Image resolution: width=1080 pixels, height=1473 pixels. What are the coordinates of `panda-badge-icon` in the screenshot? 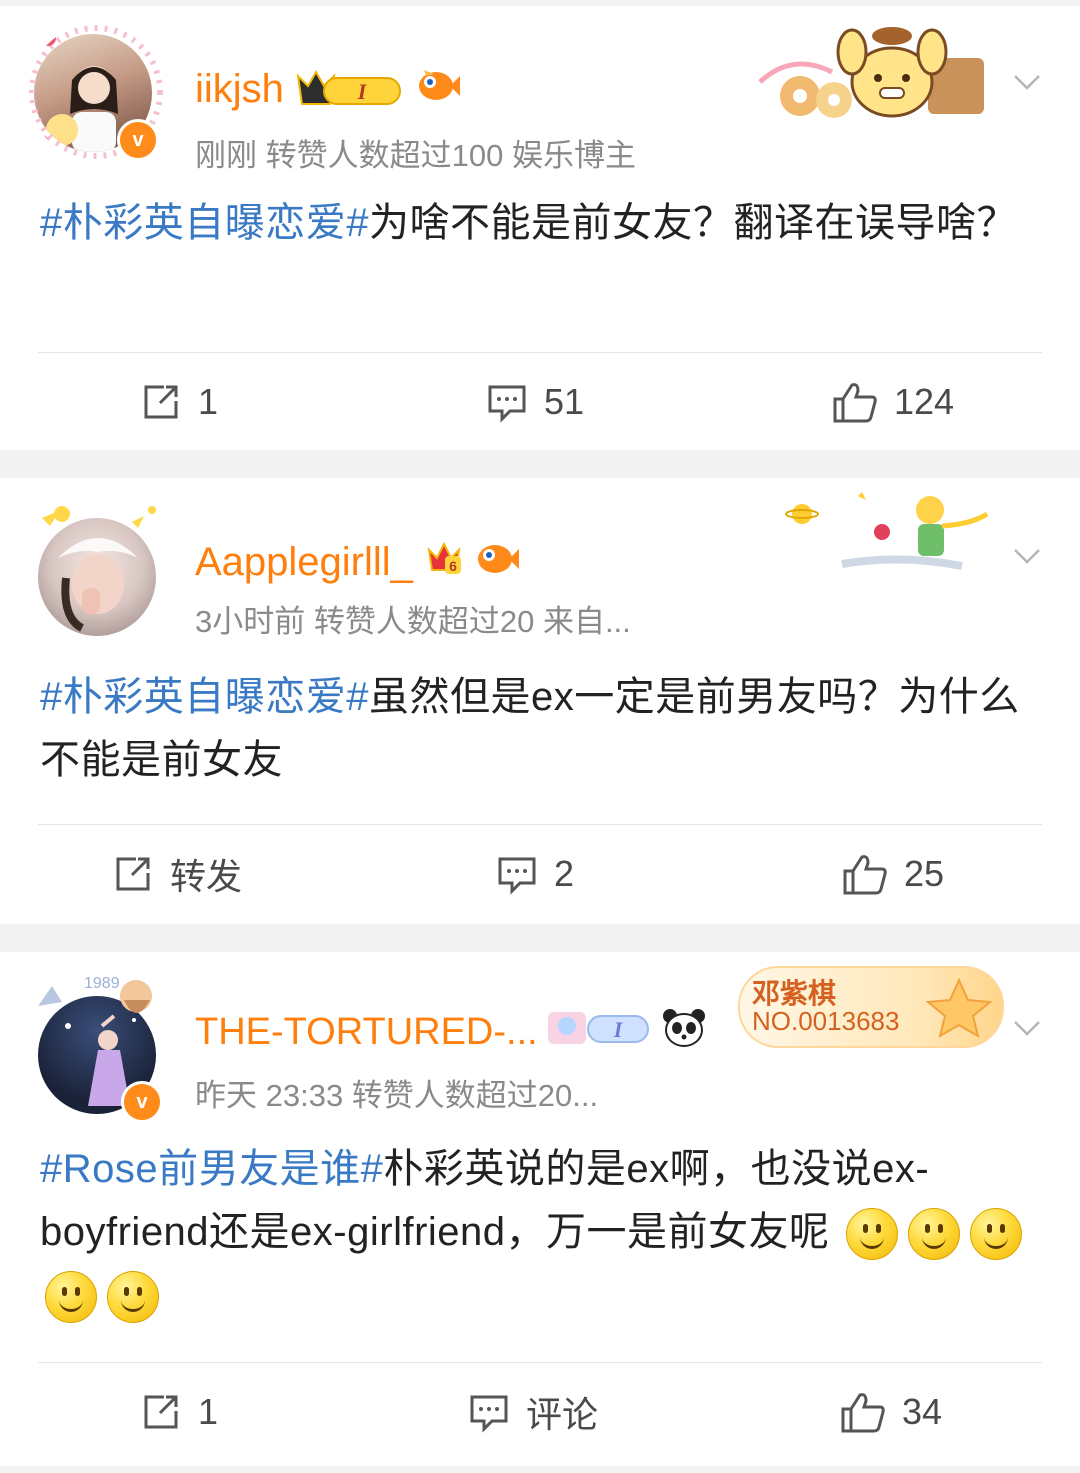 It's located at (684, 1032).